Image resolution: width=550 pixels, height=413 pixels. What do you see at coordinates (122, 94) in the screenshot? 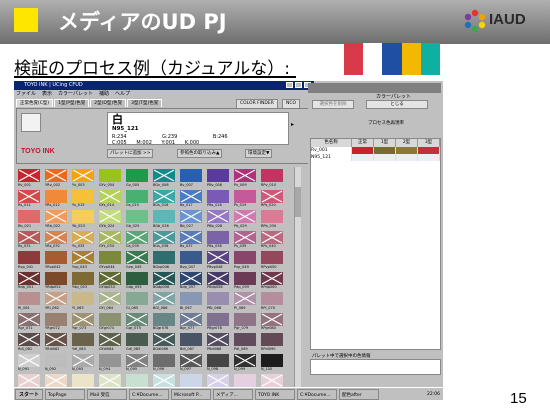
I see `menu-help: ヘルプ` at bounding box center [122, 94].